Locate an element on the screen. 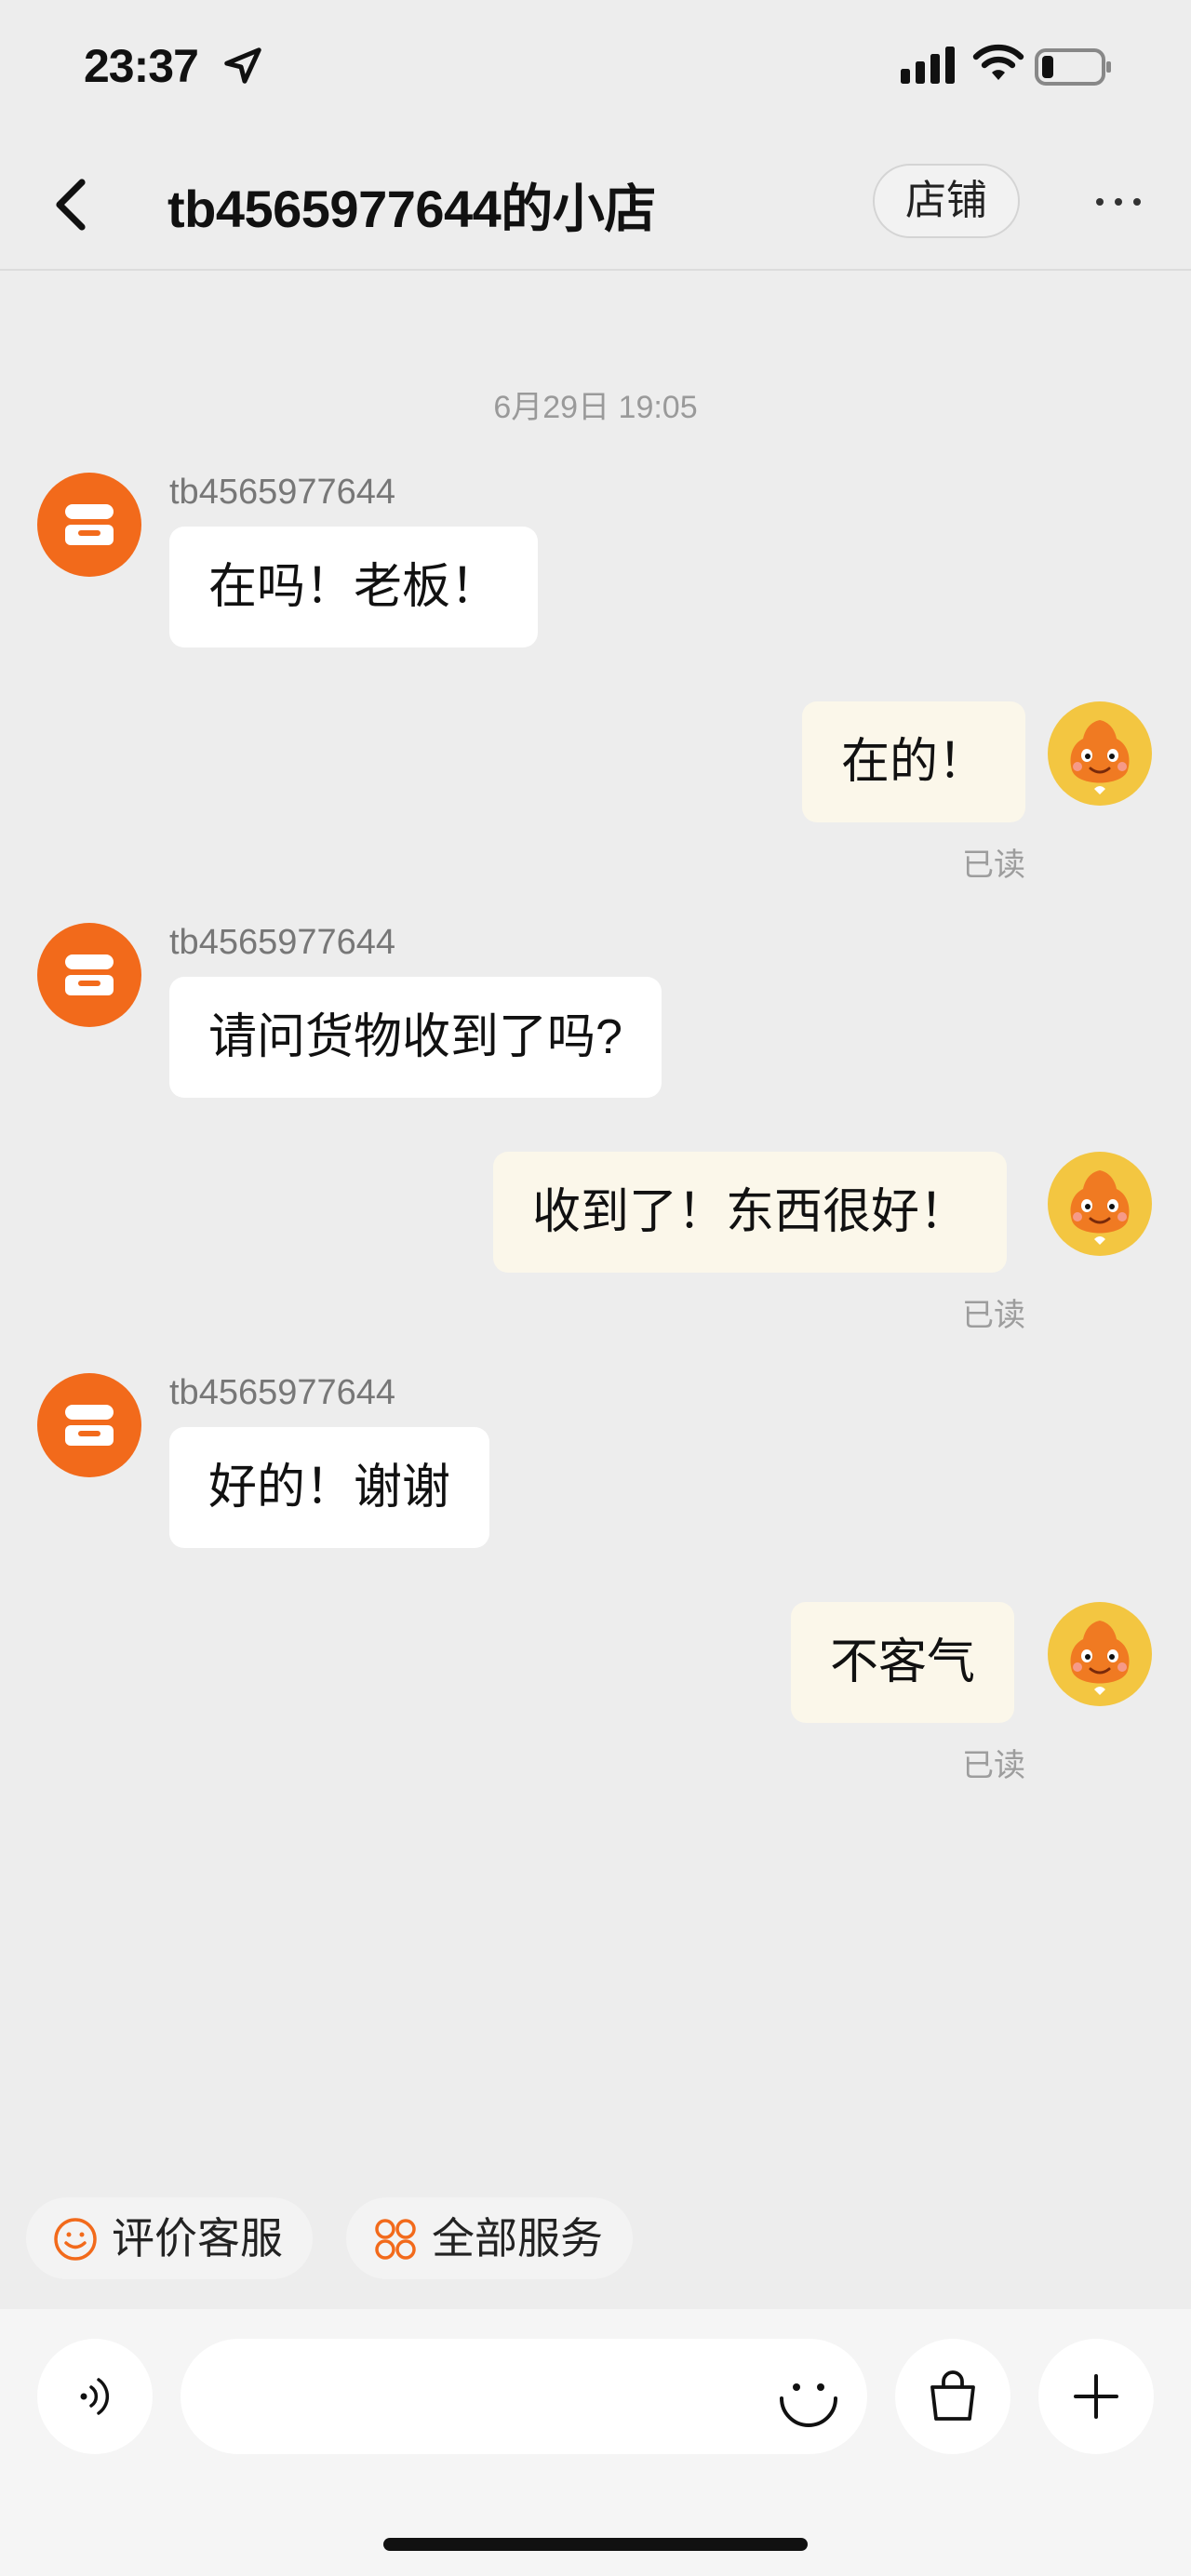 This screenshot has height=2576, width=1191. message-input-bar is located at coordinates (595, 2442).